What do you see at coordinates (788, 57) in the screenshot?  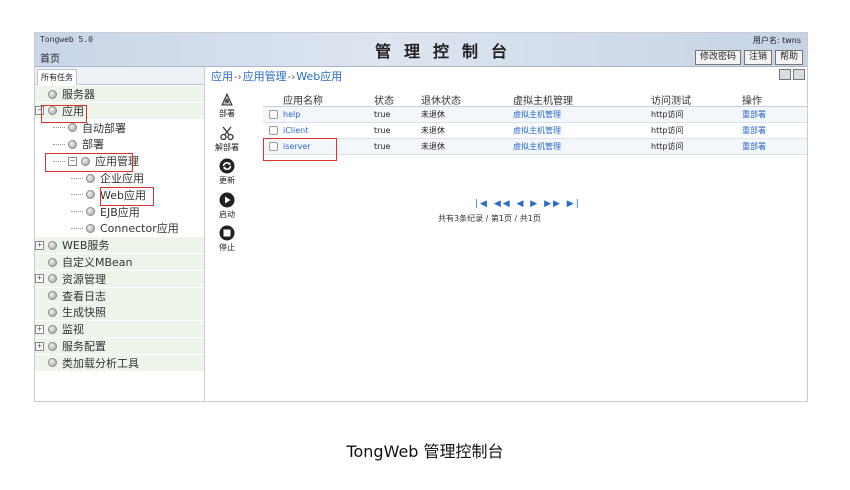 I see `help-button: 帮助` at bounding box center [788, 57].